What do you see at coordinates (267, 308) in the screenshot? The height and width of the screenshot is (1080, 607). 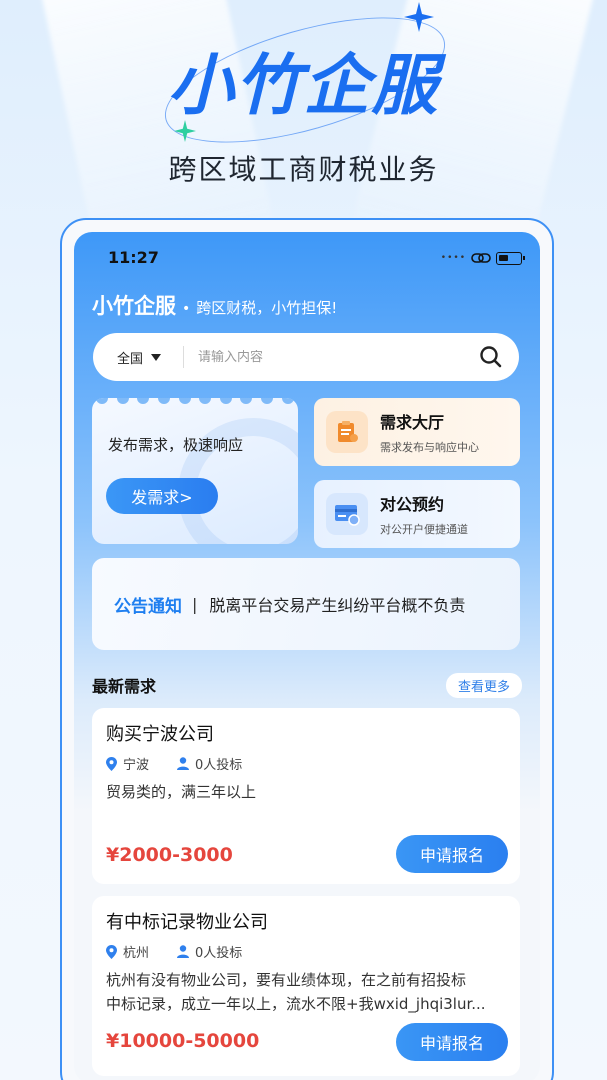 I see `app-slogan: 跨区财税，小竹担保!` at bounding box center [267, 308].